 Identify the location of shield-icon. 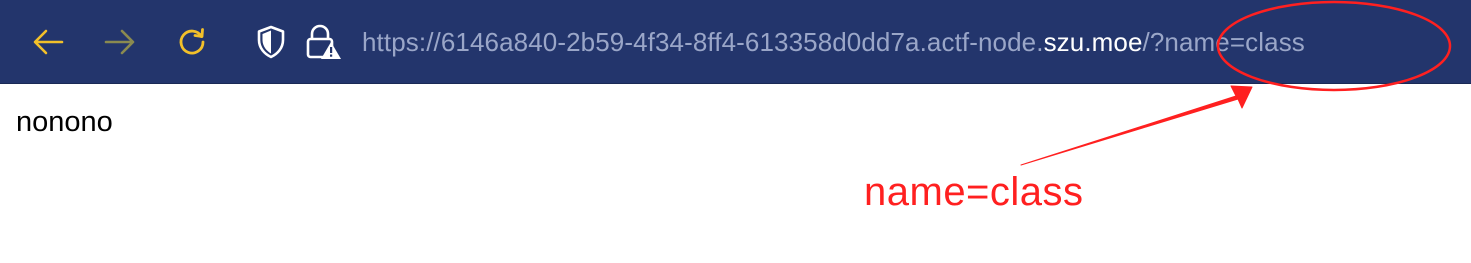
(271, 42).